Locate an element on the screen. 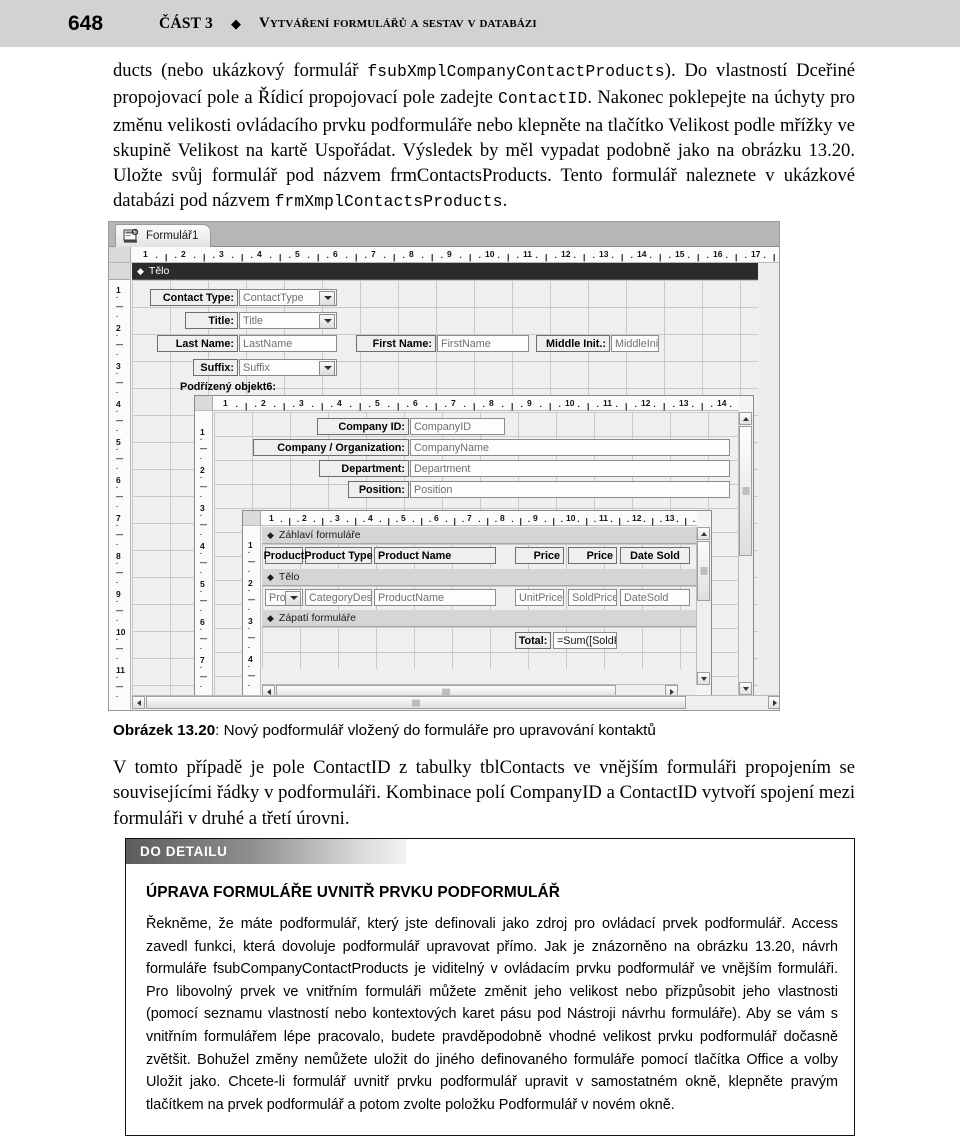  label-col-product-type: Product Type is located at coordinates (338, 555).